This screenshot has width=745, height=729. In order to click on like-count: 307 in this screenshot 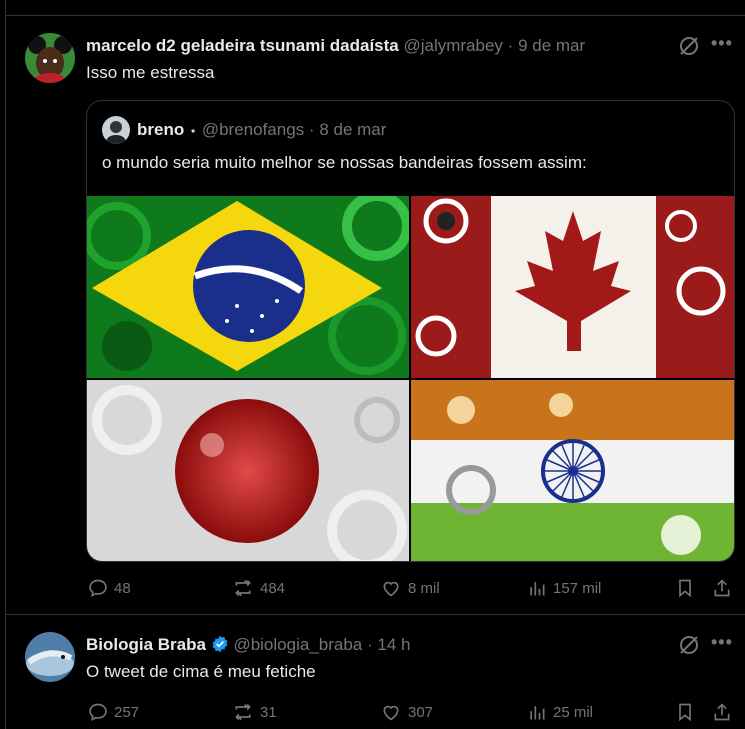, I will do `click(421, 712)`.